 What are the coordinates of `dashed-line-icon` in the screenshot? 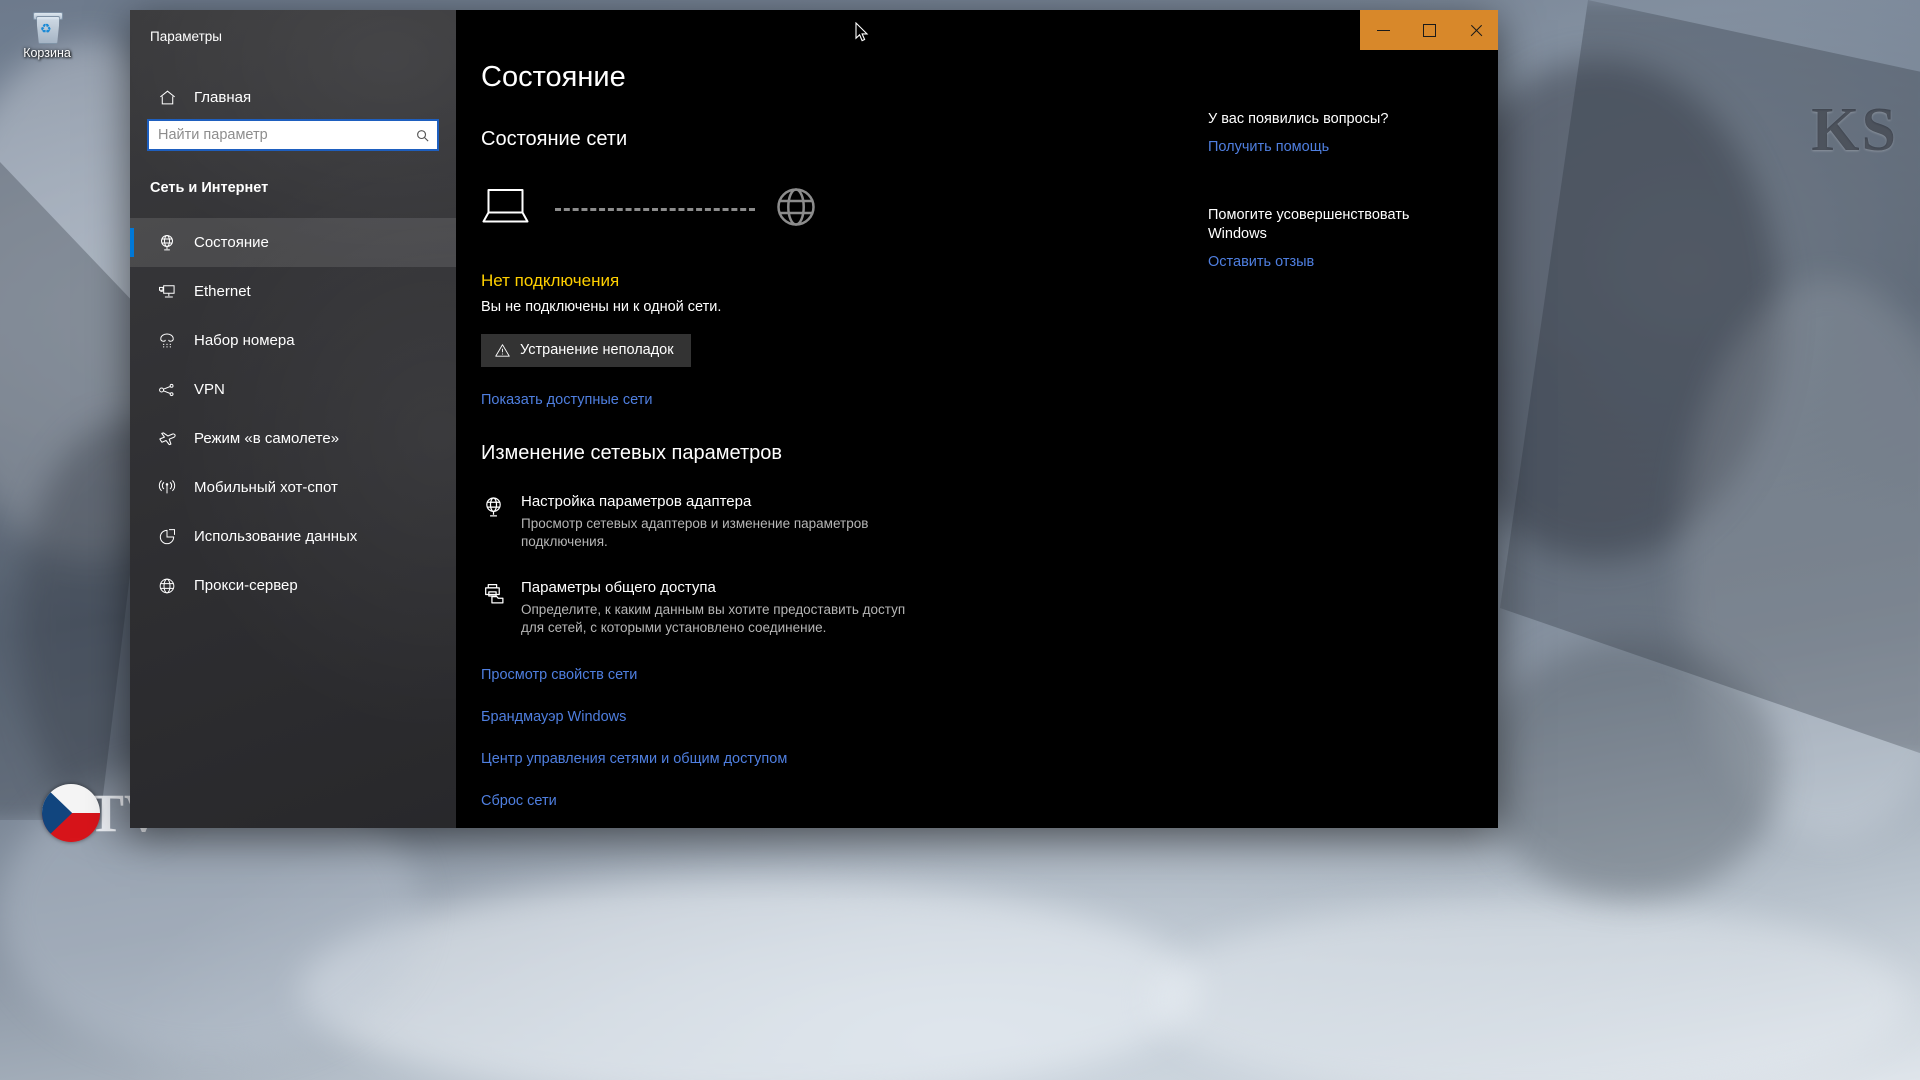 It's located at (655, 210).